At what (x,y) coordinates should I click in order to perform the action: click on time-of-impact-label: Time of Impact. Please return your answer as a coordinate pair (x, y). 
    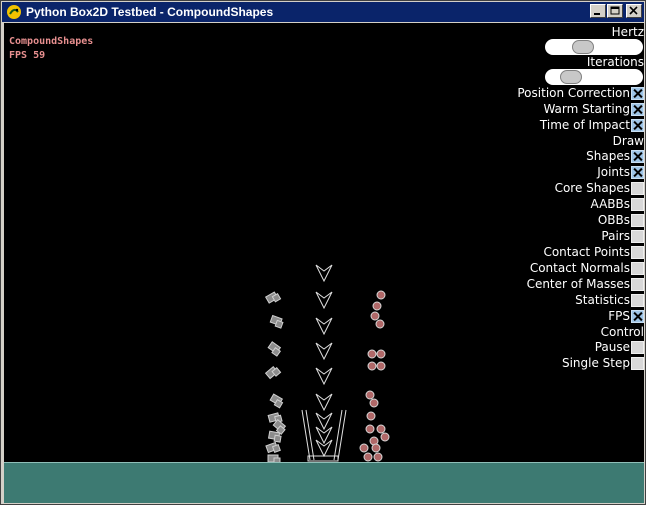
    Looking at the image, I should click on (584, 125).